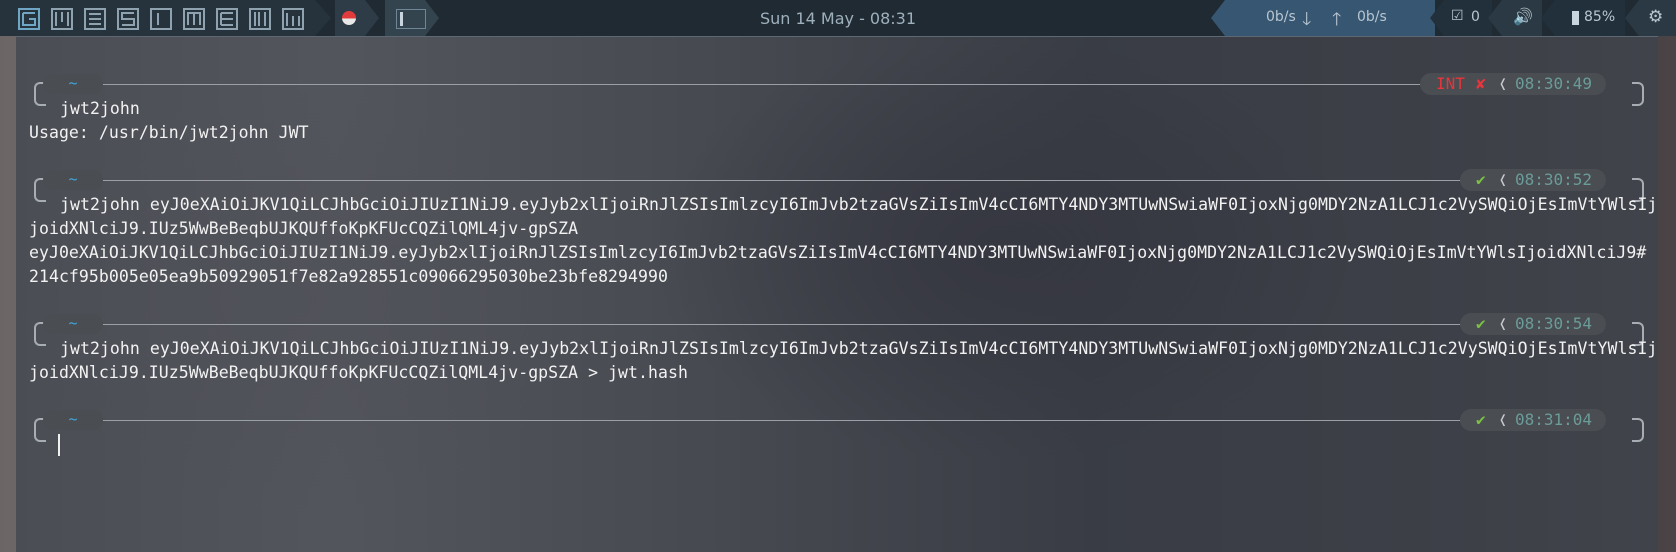  I want to click on download-arrow-icon: 🡓, so click(1307, 19).